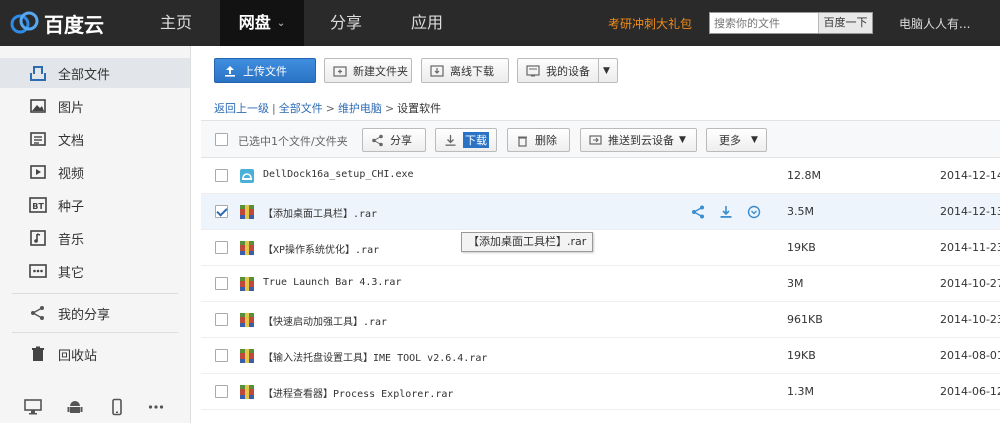 The width and height of the screenshot is (1000, 423). Describe the element at coordinates (795, 283) in the screenshot. I see `file-size: 3M` at that location.